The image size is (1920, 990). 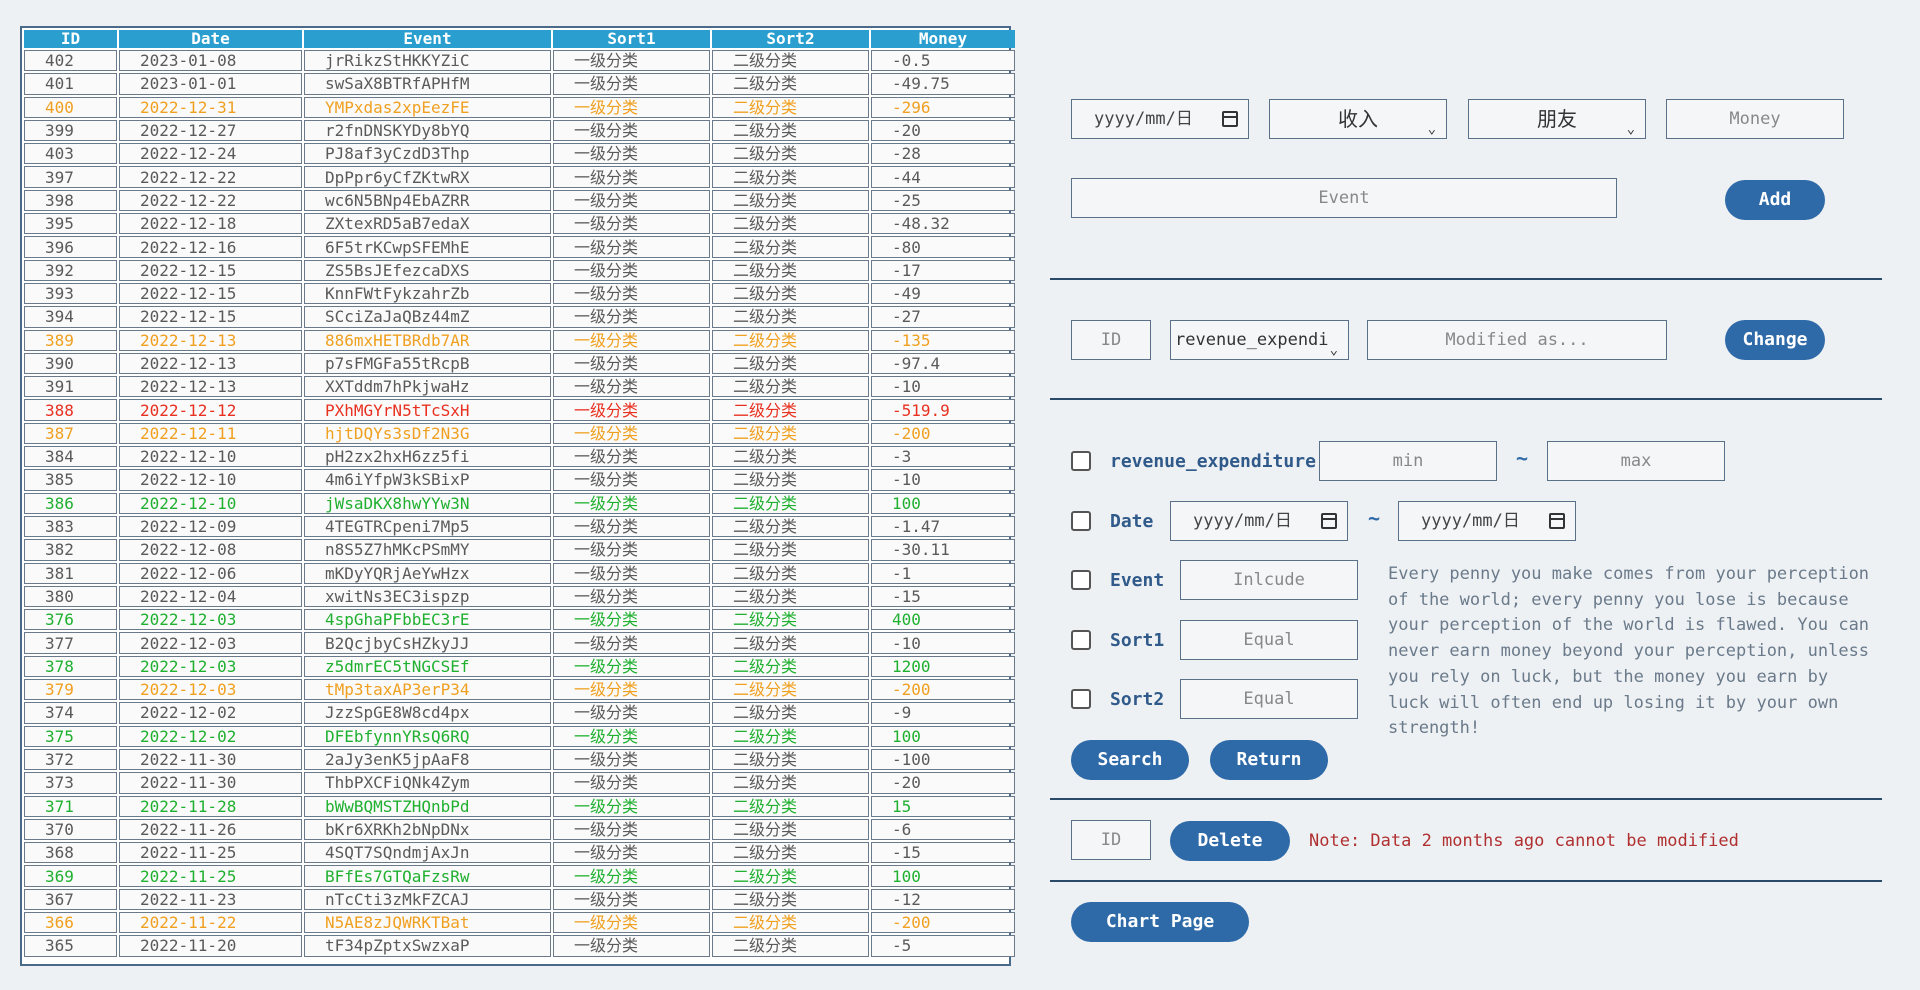 What do you see at coordinates (519, 876) in the screenshot?
I see `table-row: 369 2022-11-25 BFfEs7GTQaFzsRw 一级分类 二级分类 100` at bounding box center [519, 876].